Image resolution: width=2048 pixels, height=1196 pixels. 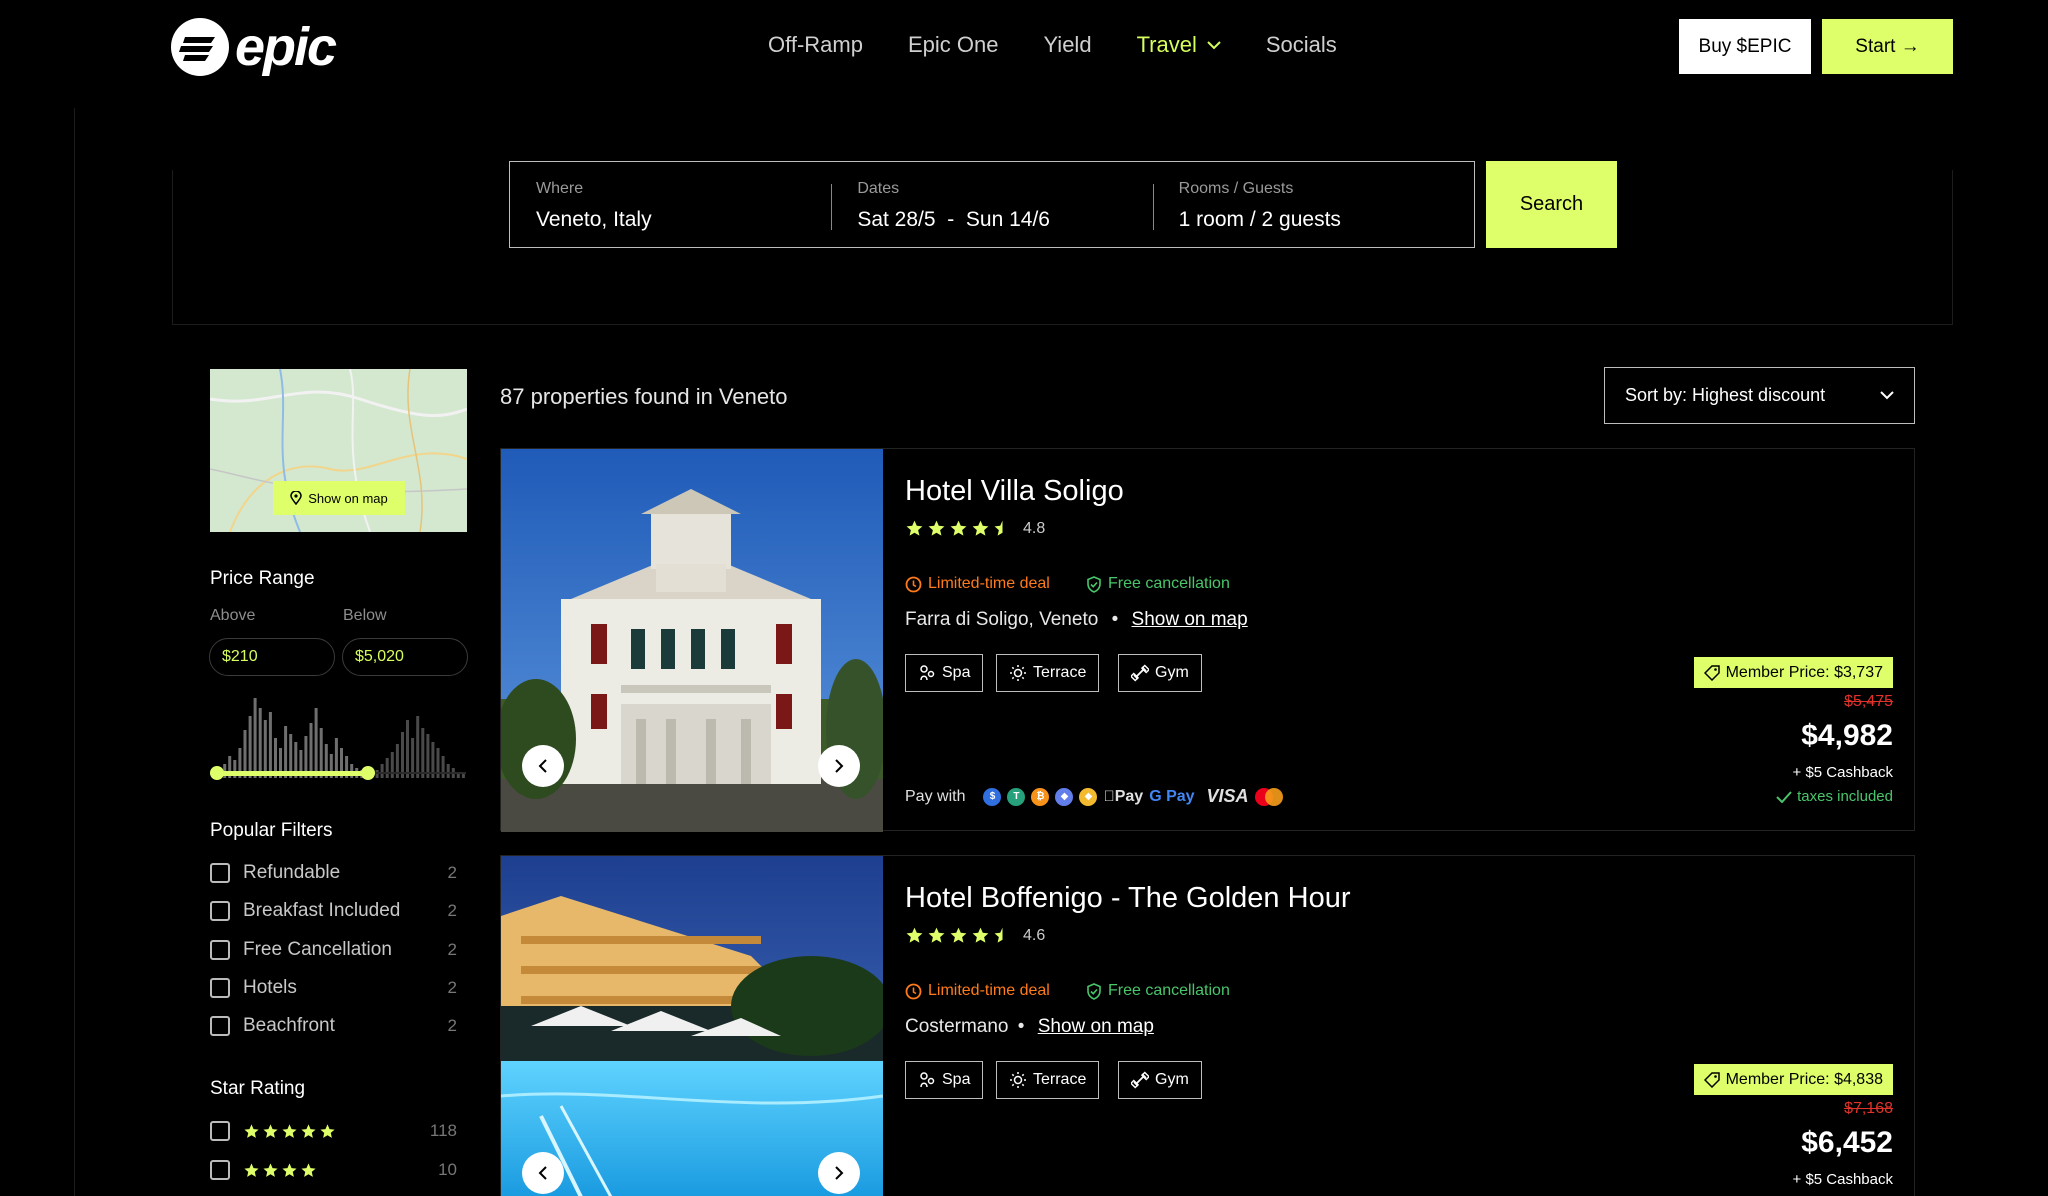 I want to click on filter-label: Free Cancellation, so click(x=317, y=949).